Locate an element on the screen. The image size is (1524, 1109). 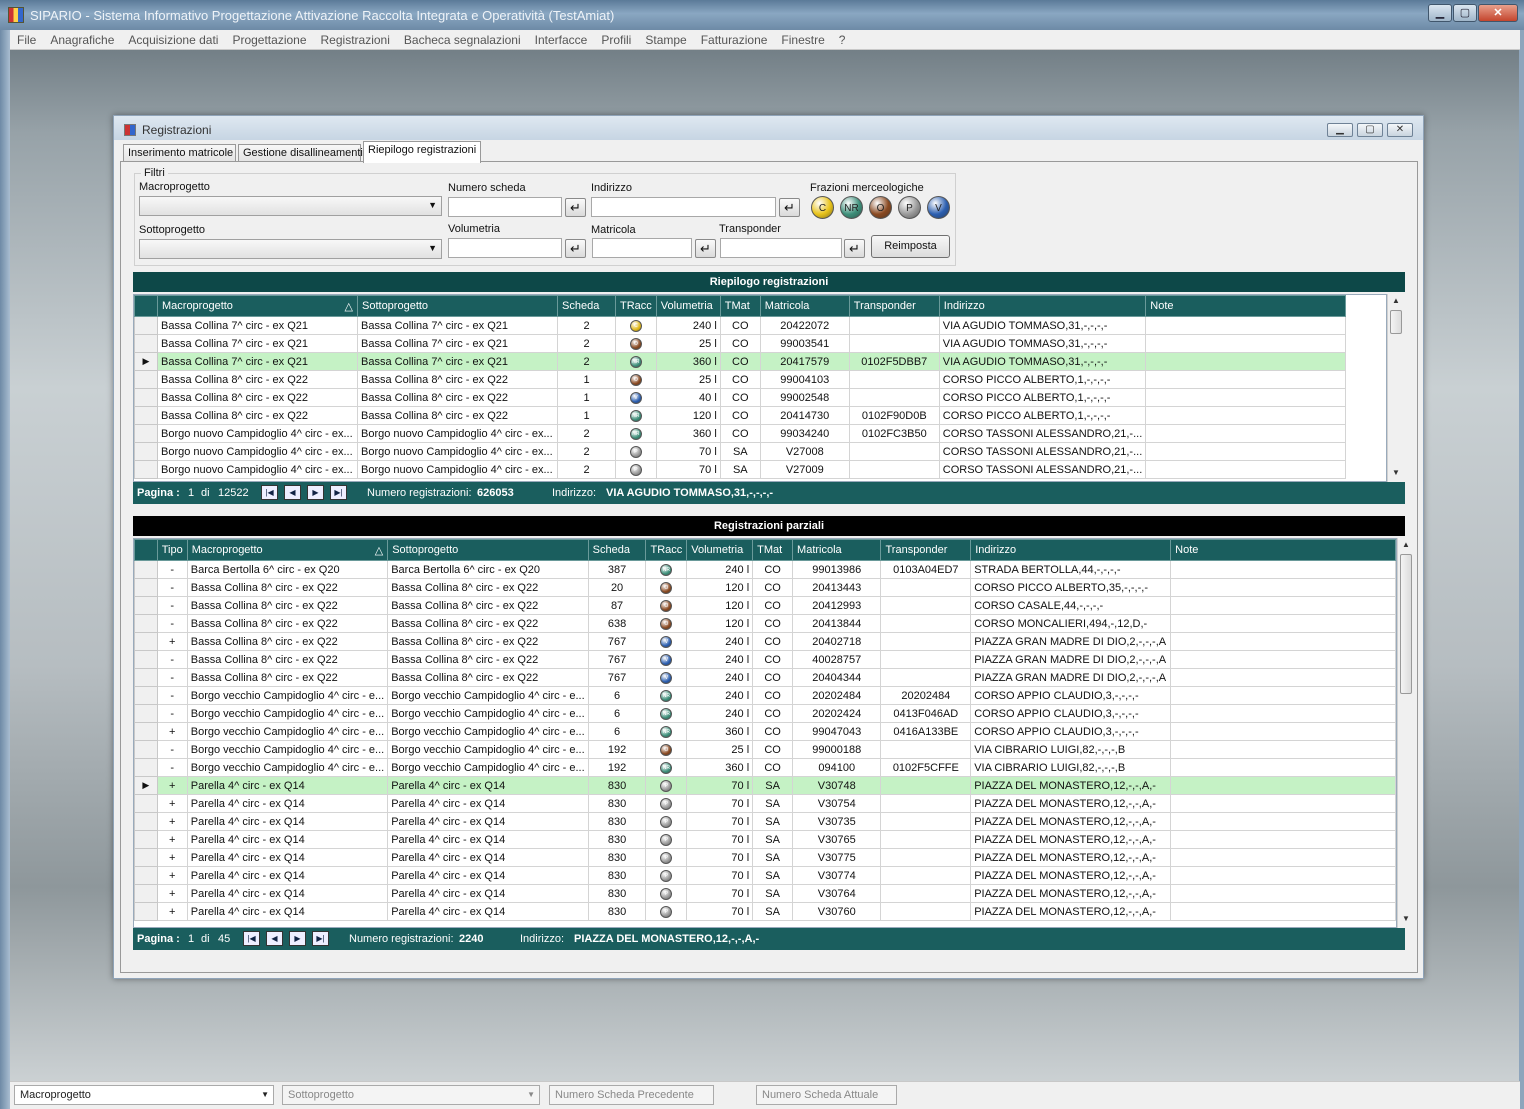
numero-scheda-enter-button: ↵ is located at coordinates (575, 207).